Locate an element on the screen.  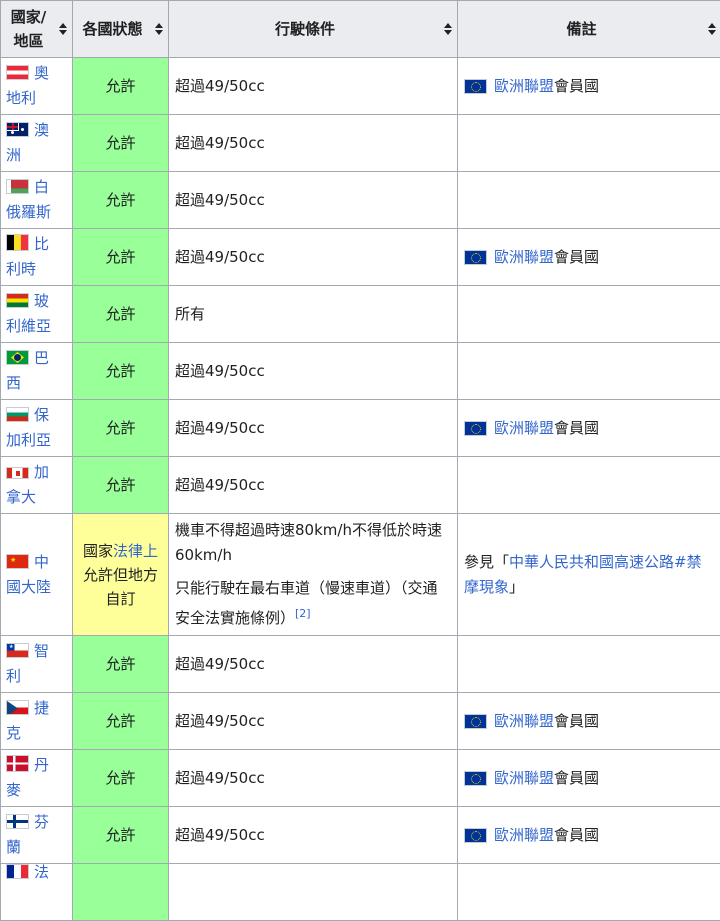
country-link: 比 is located at coordinates (41, 244).